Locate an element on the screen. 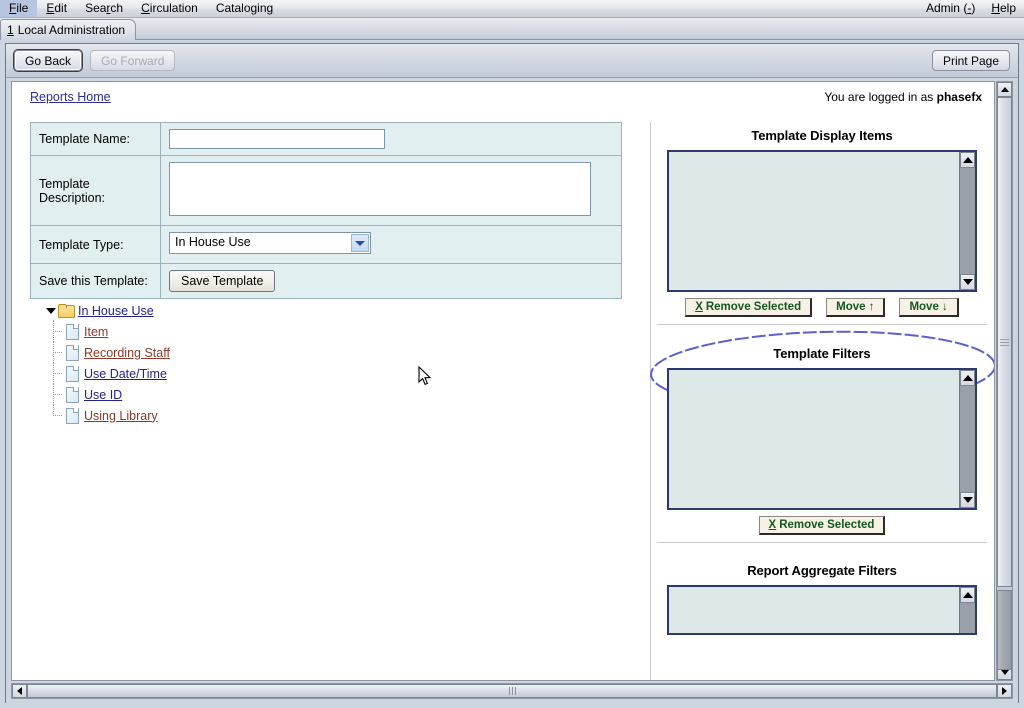 This screenshot has height=708, width=1024. print-page-button: Print Page is located at coordinates (970, 60).